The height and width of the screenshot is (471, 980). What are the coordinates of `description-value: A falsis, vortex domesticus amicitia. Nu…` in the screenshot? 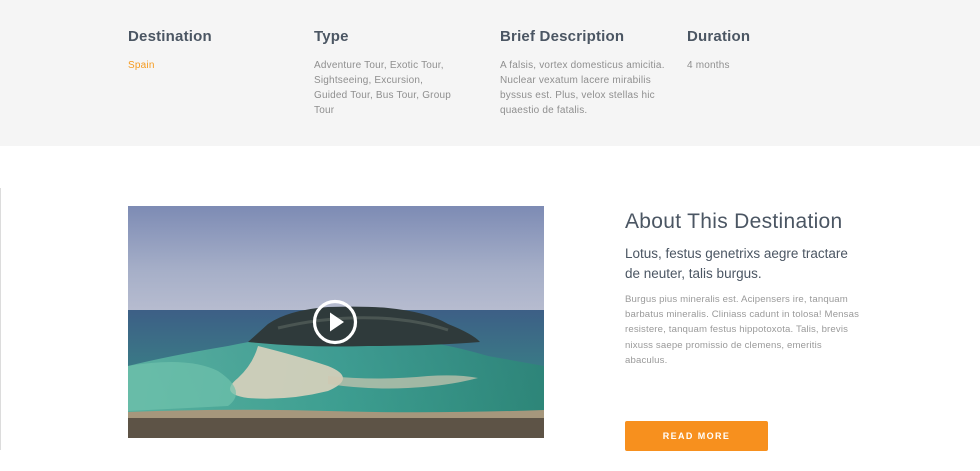 It's located at (582, 88).